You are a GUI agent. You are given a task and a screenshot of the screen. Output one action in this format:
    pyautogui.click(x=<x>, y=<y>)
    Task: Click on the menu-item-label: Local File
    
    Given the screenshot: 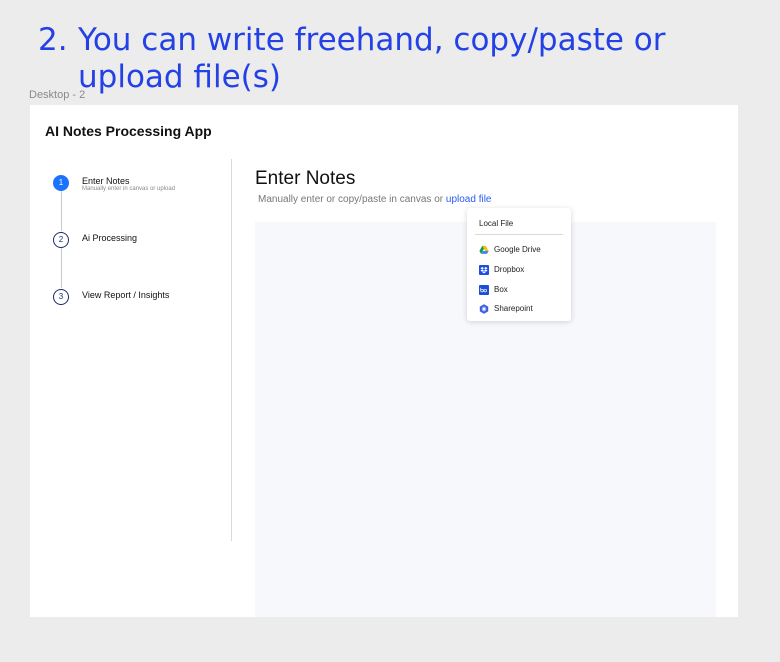 What is the action you would take?
    pyautogui.click(x=496, y=223)
    